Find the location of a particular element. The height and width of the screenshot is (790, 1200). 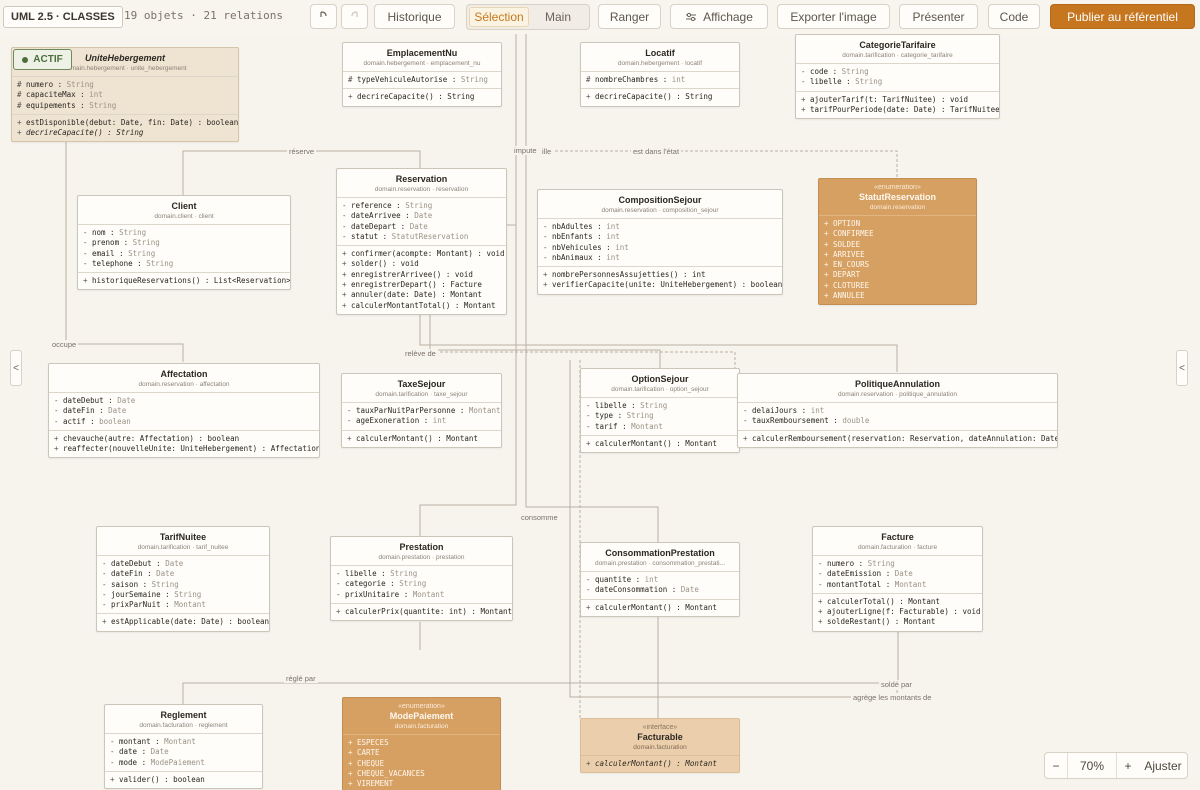

selection-tool-button: Sélection is located at coordinates (499, 17).